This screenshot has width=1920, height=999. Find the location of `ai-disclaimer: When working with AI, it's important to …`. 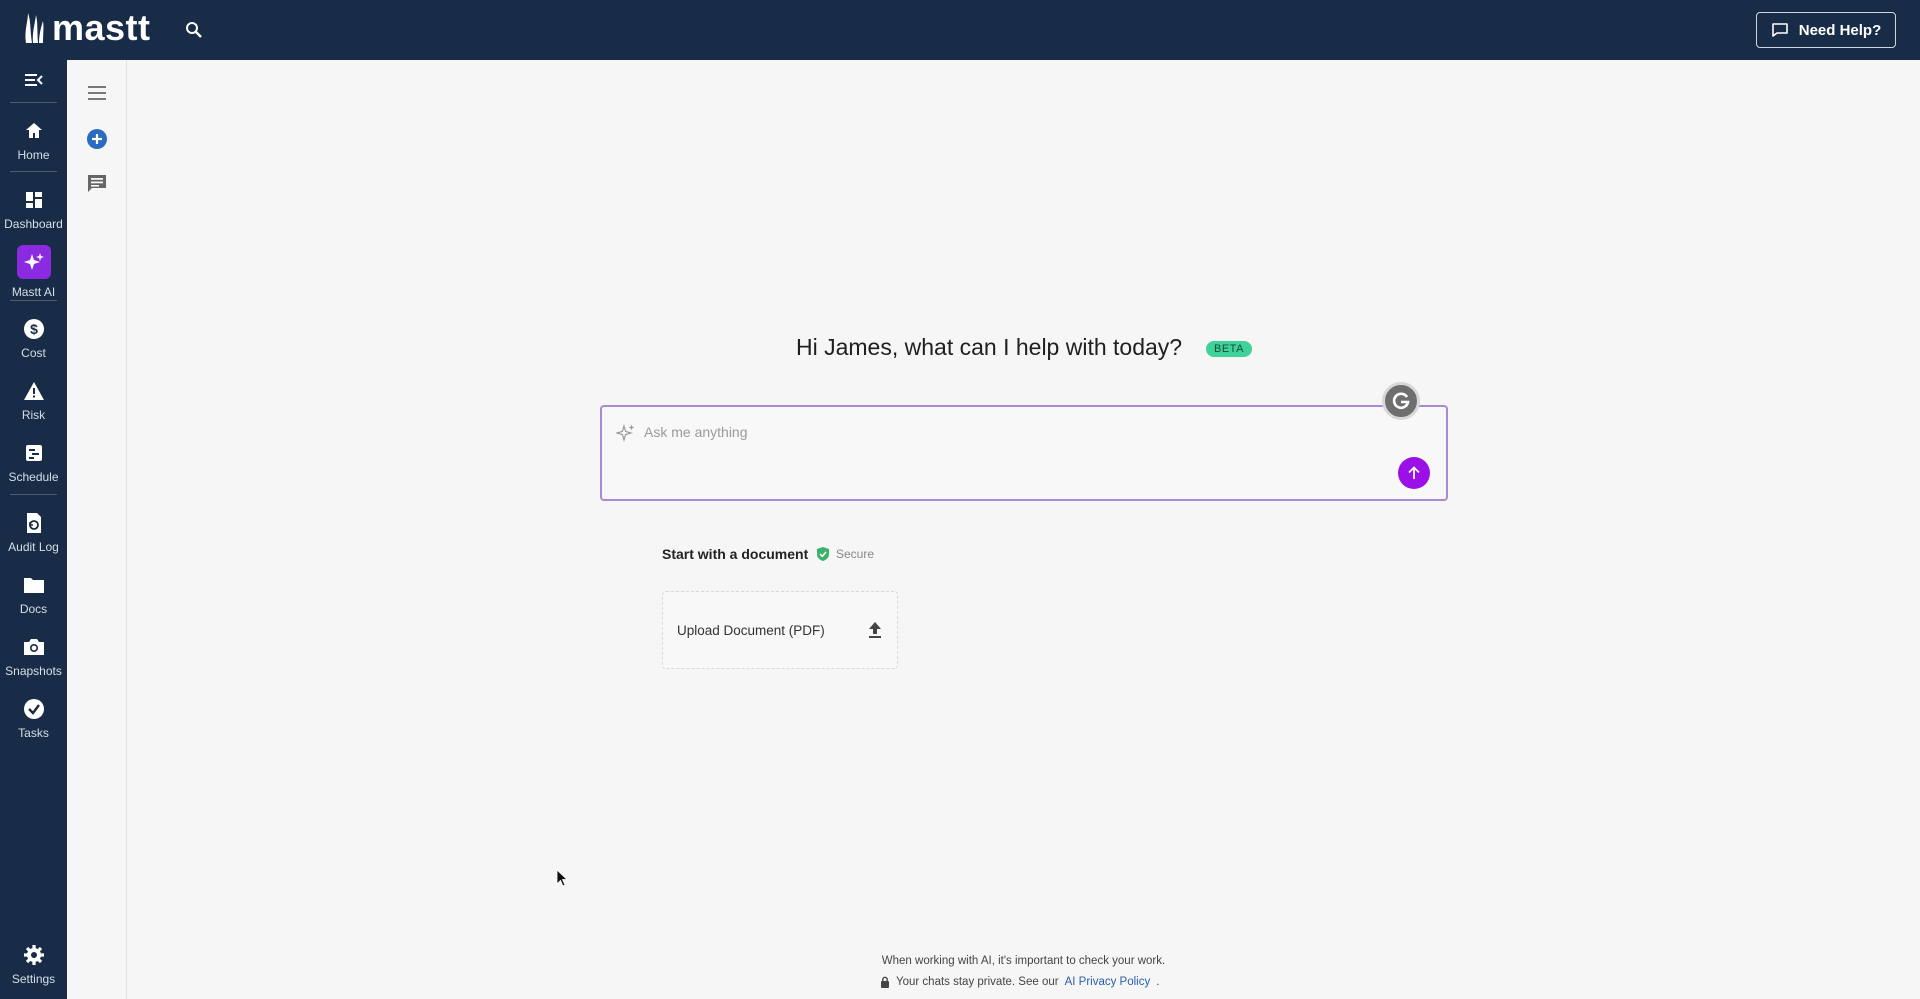

ai-disclaimer: When working with AI, it's important to … is located at coordinates (1023, 961).